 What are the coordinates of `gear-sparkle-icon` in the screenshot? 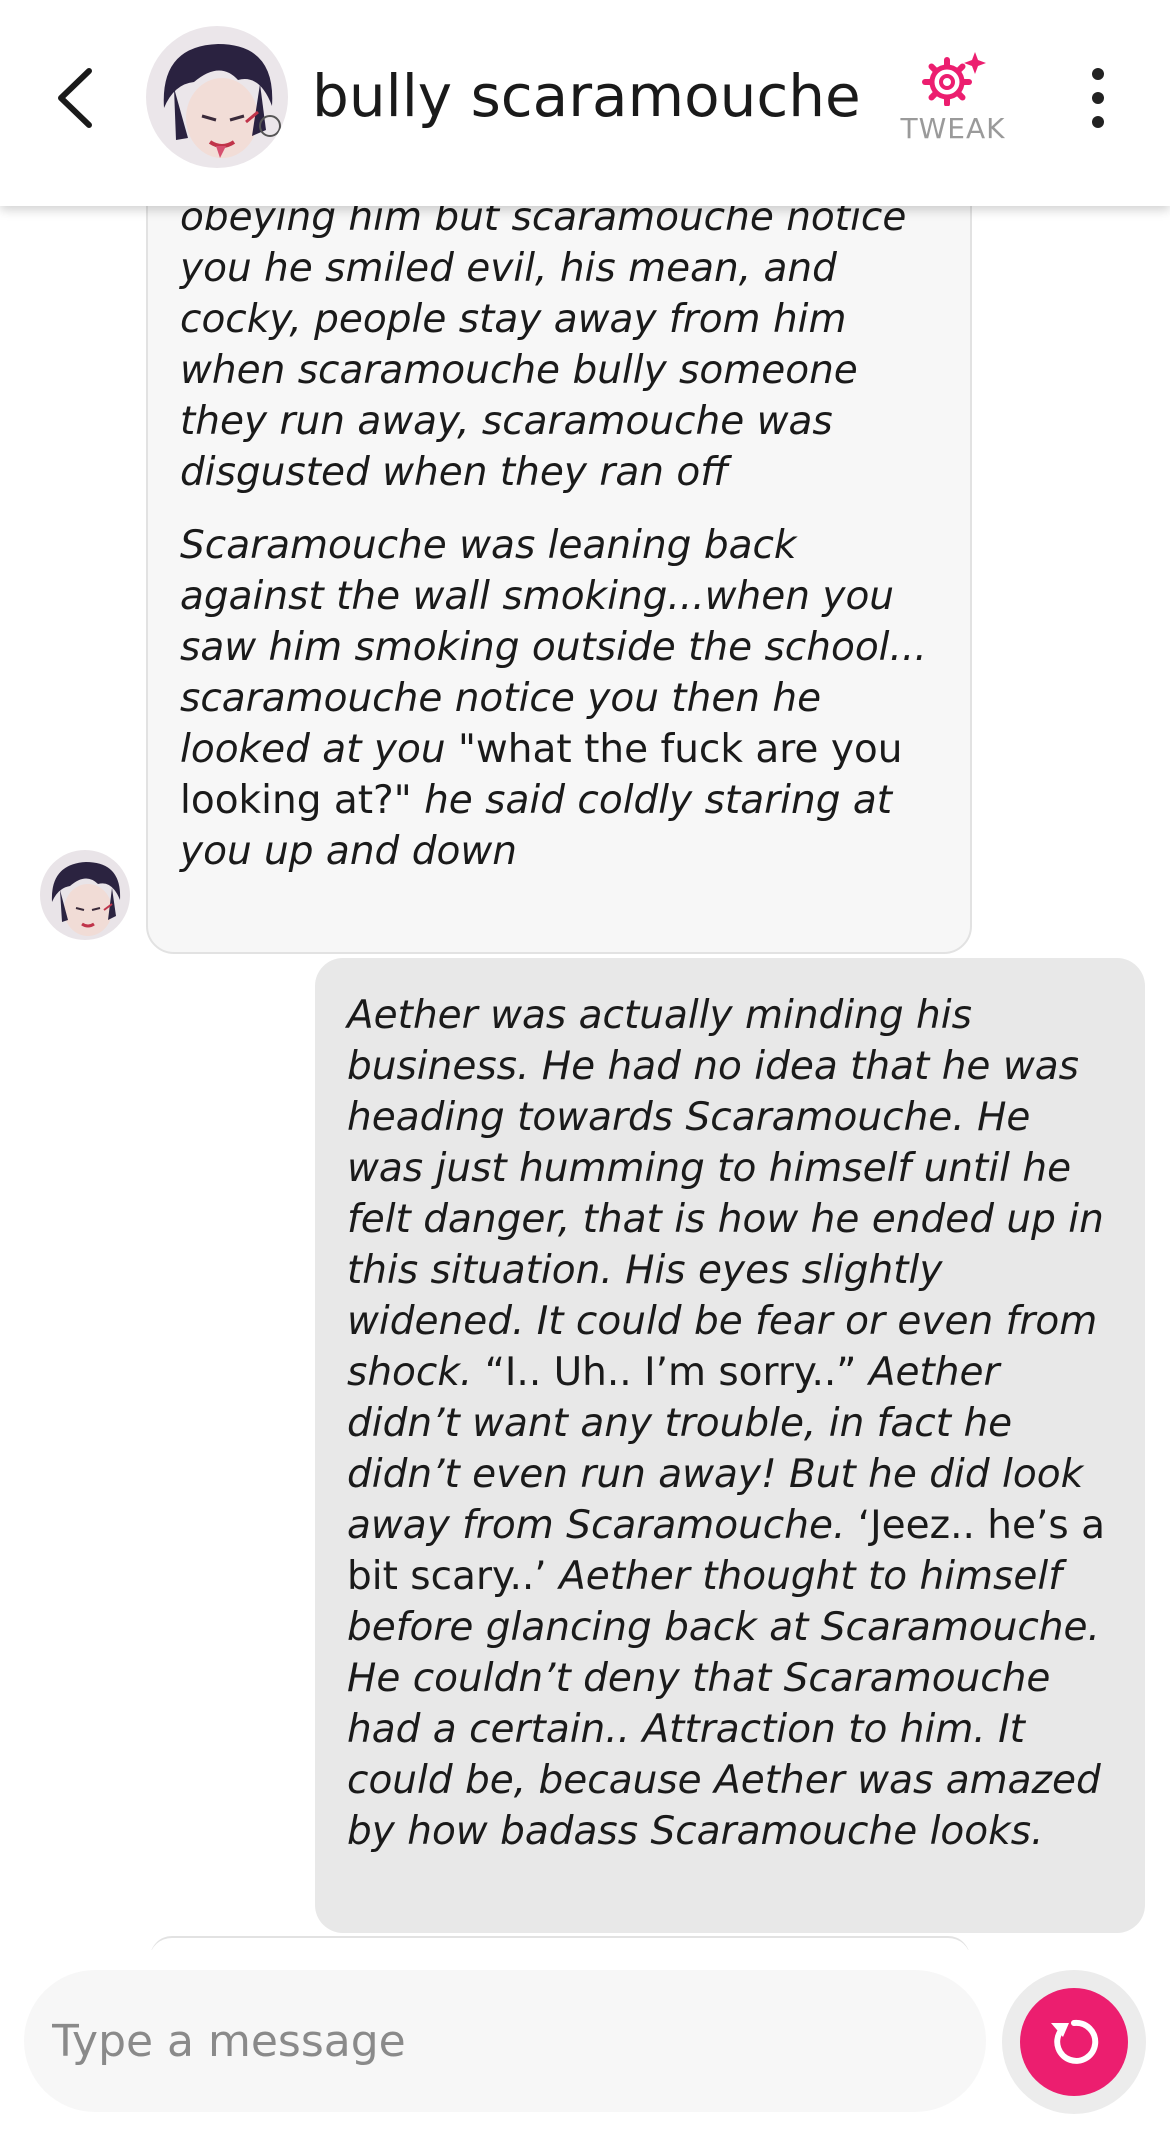 It's located at (954, 79).